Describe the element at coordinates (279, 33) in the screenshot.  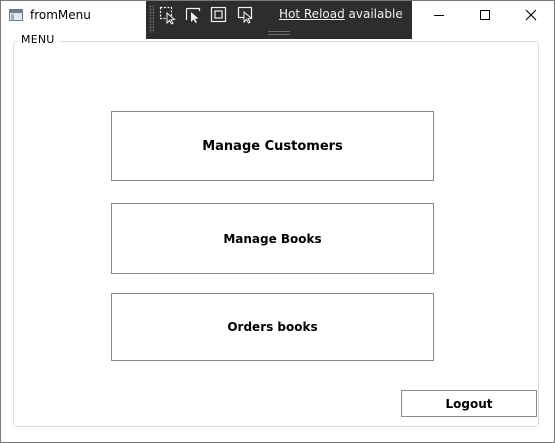
I see `toolbar-drag-handle` at that location.